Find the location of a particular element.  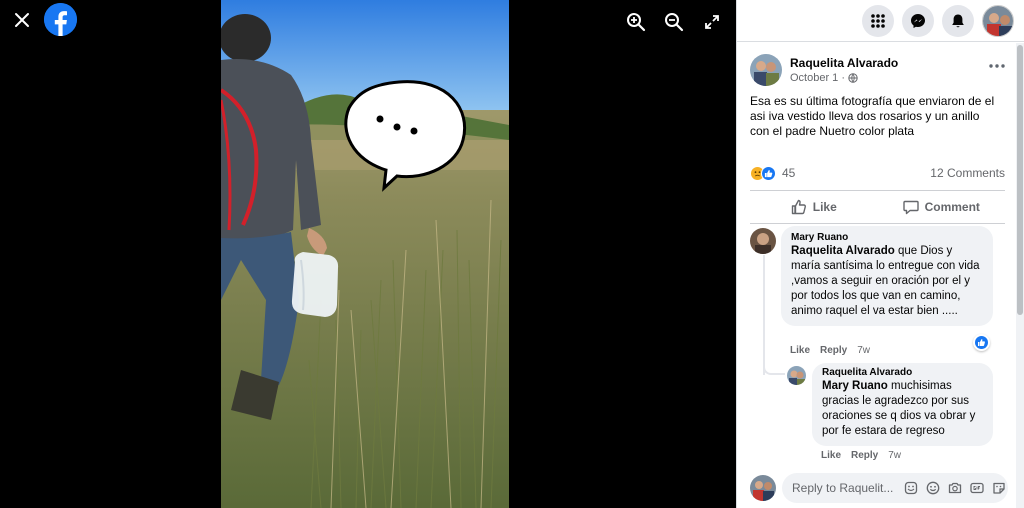

composer-tools is located at coordinates (954, 488).